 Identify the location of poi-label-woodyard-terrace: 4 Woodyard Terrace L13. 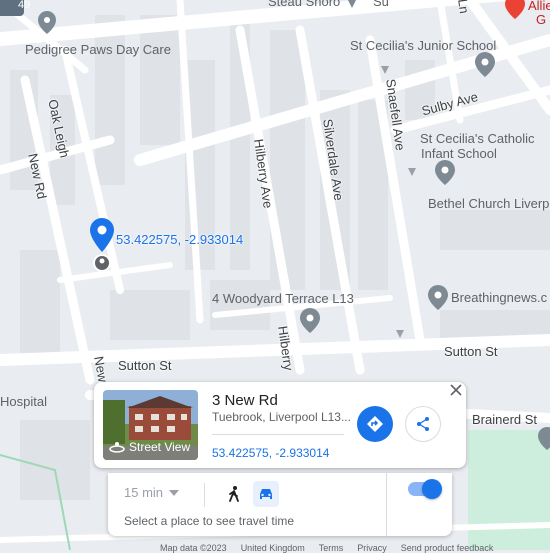
(283, 298).